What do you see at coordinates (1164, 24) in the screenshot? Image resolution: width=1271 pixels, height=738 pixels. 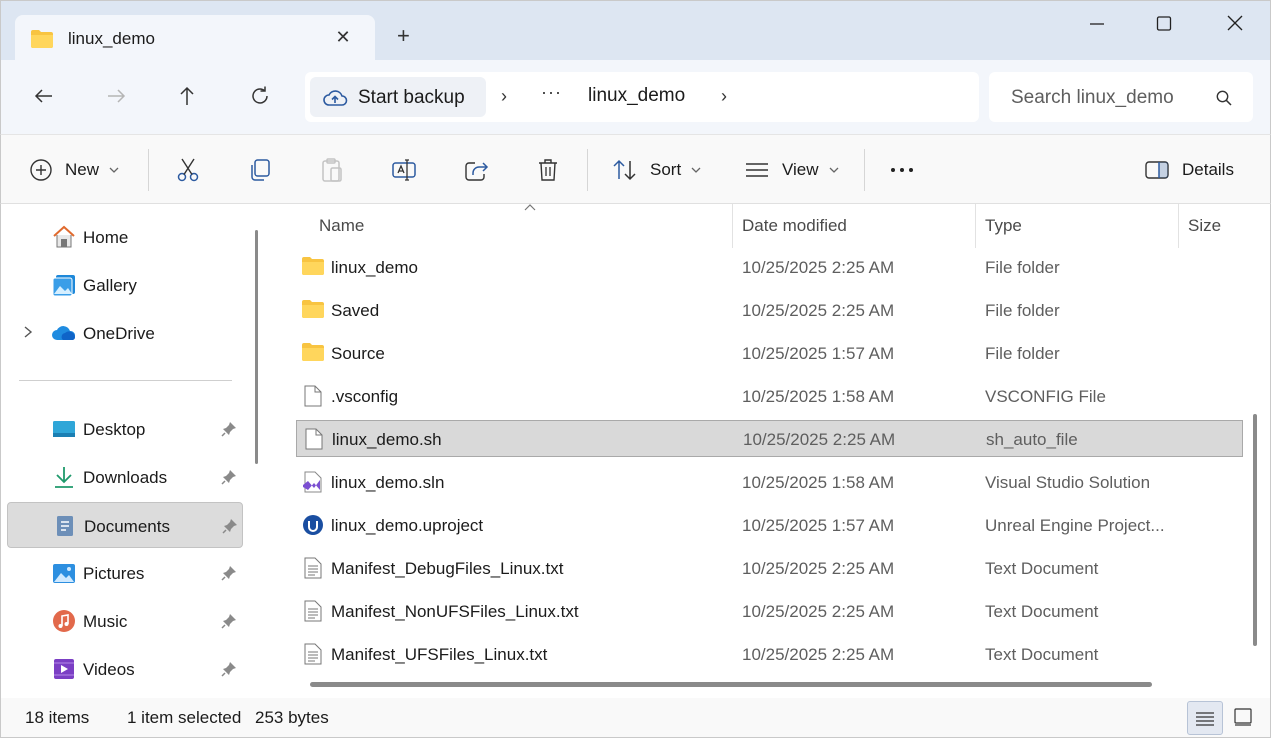 I see `maximize-button` at bounding box center [1164, 24].